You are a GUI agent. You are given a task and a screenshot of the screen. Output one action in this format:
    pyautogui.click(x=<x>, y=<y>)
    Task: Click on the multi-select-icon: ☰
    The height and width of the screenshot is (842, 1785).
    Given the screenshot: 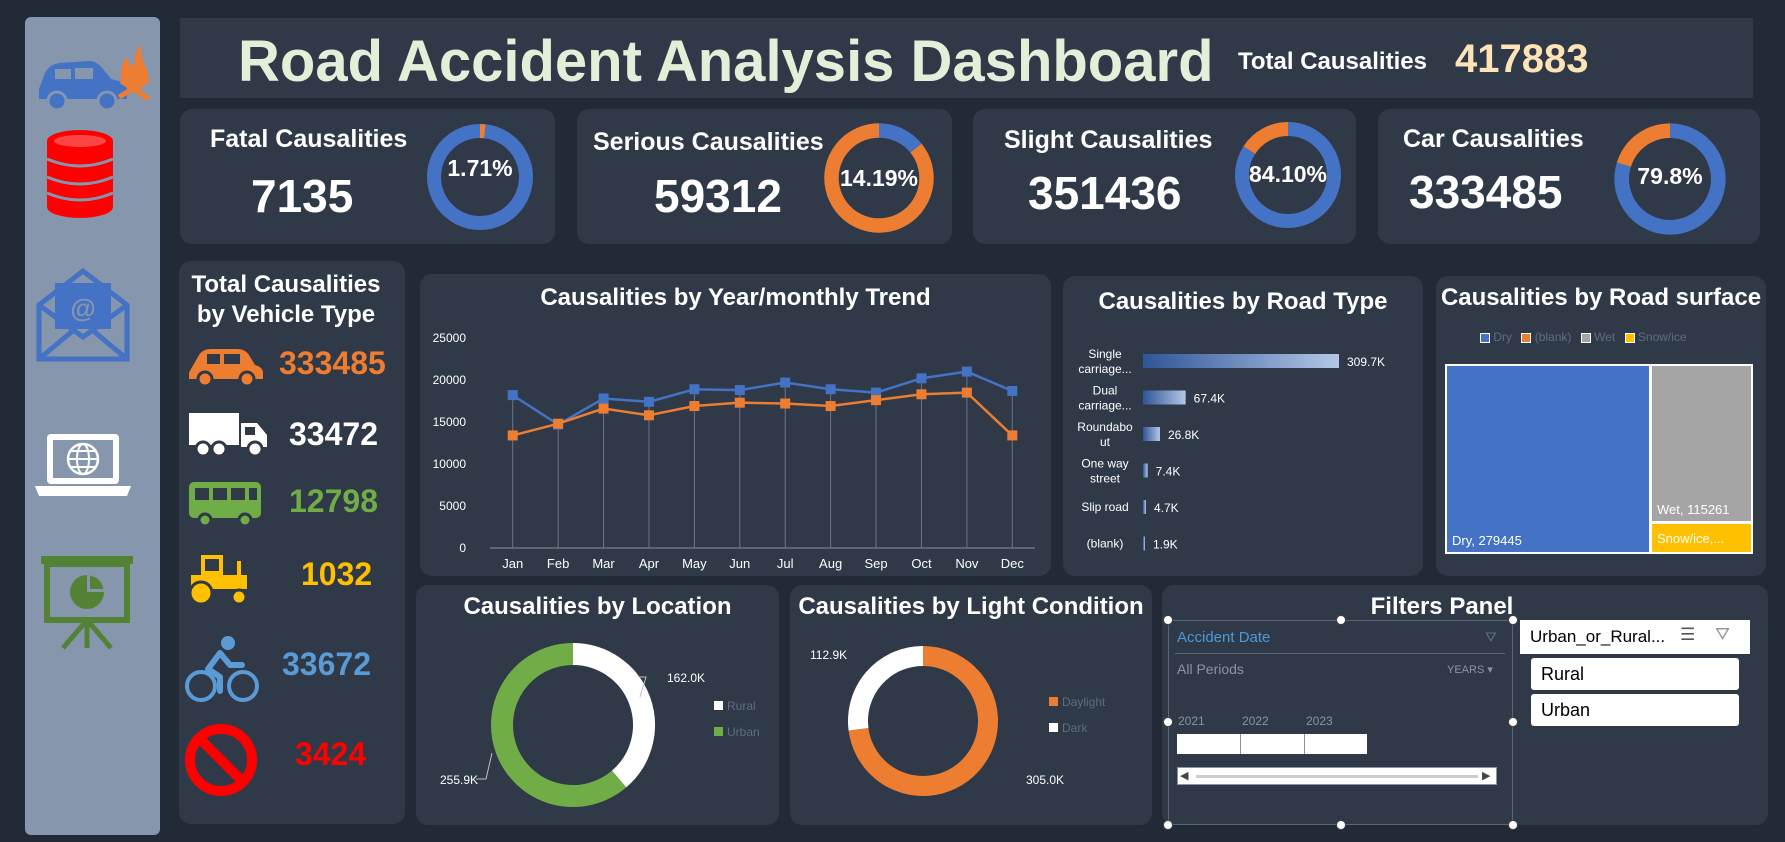 What is the action you would take?
    pyautogui.click(x=1687, y=635)
    